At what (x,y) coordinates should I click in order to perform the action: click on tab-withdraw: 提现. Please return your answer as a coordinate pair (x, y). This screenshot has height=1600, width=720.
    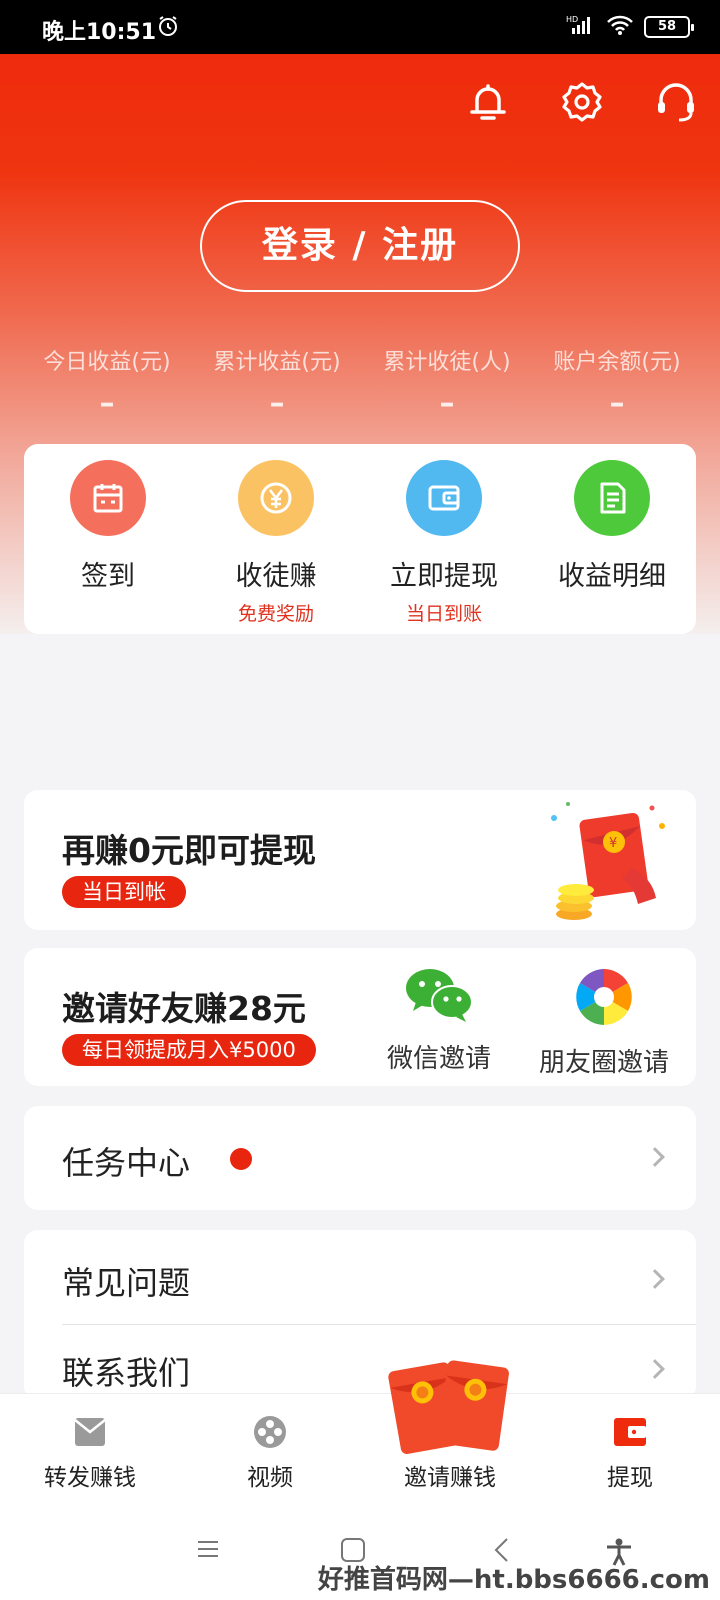
    Looking at the image, I should click on (630, 1449).